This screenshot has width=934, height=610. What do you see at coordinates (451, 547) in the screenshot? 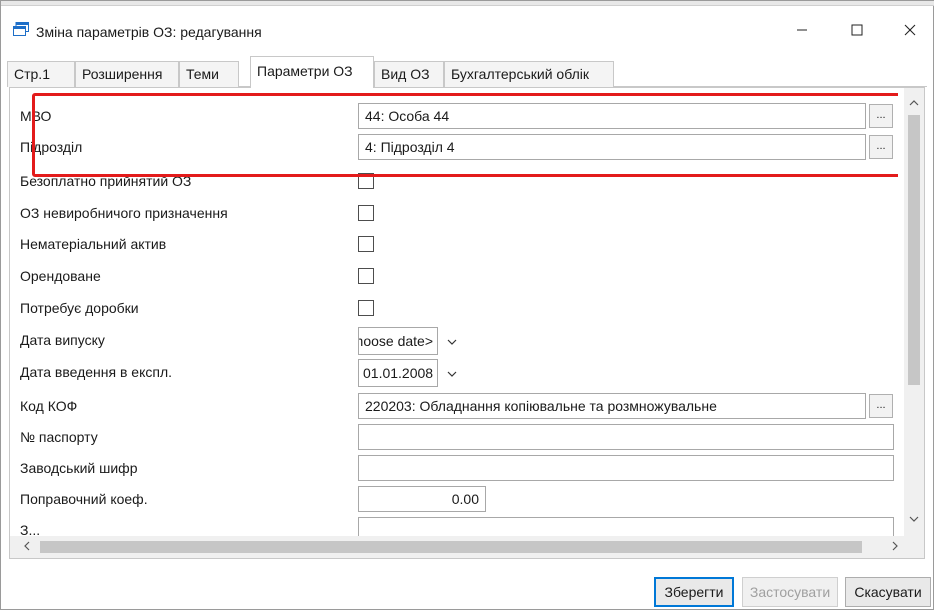
I see `horizontal-scroll-thumb` at bounding box center [451, 547].